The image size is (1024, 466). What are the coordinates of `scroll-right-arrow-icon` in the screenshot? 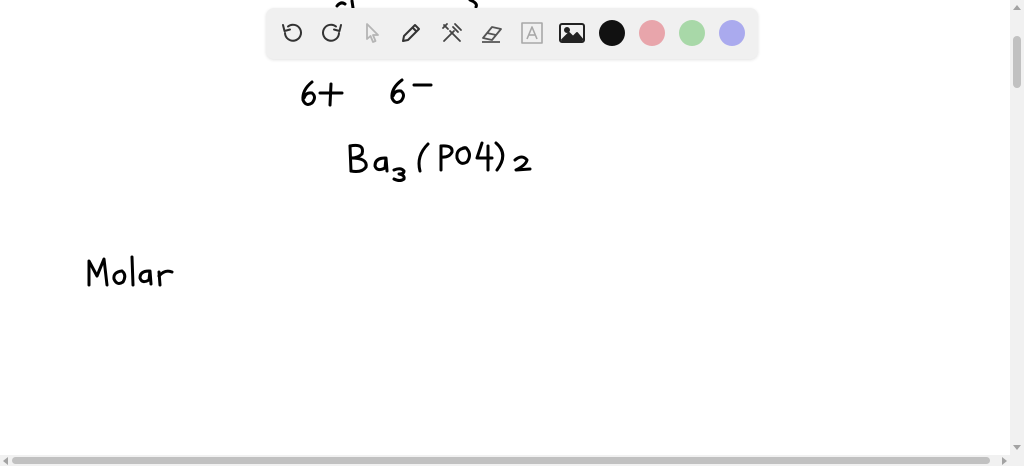 It's located at (1004, 461).